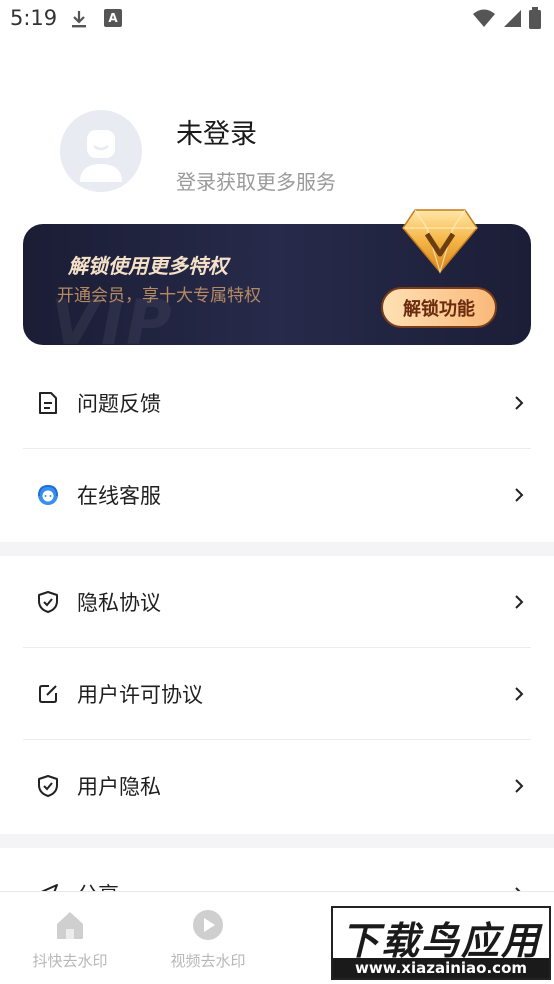 The width and height of the screenshot is (554, 984). Describe the element at coordinates (535, 18) in the screenshot. I see `battery-icon` at that location.